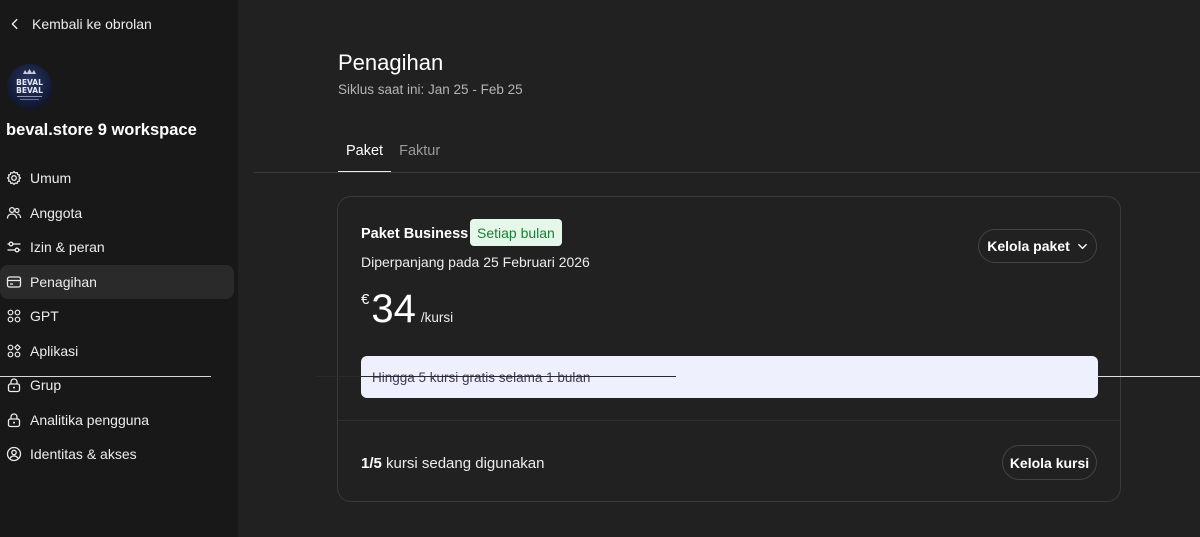 This screenshot has height=537, width=1200. Describe the element at coordinates (430, 89) in the screenshot. I see `billing-cycle: Siklus saat ini: Jan 25 - Feb 25` at that location.